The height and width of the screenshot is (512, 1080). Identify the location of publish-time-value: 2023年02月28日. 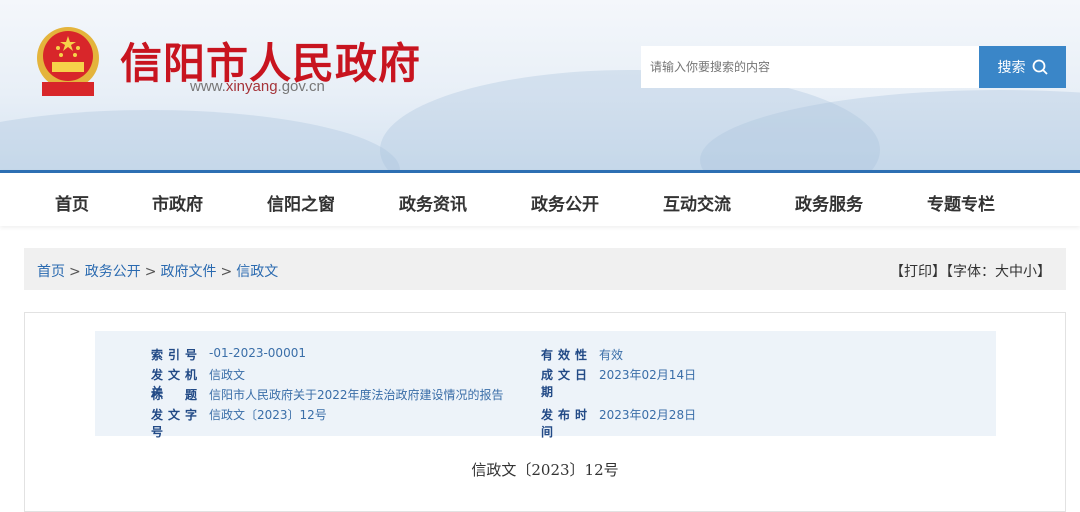
(648, 415).